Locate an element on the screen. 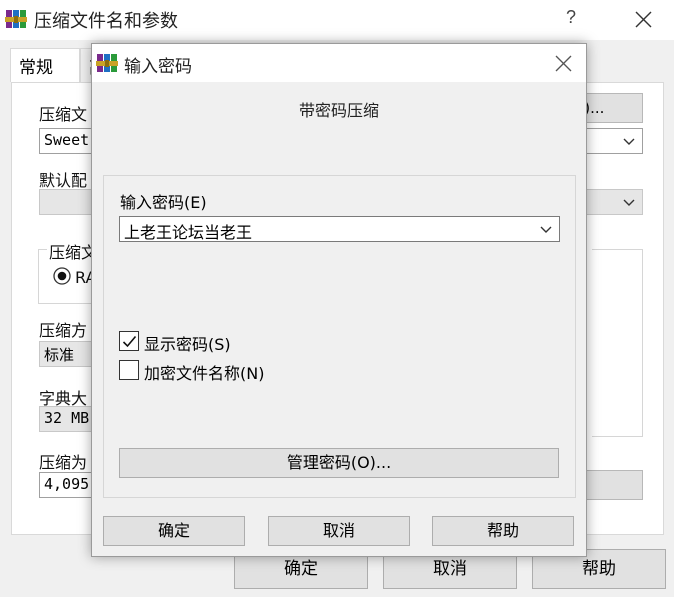  window-title: 压缩文件名和参数 is located at coordinates (106, 21).